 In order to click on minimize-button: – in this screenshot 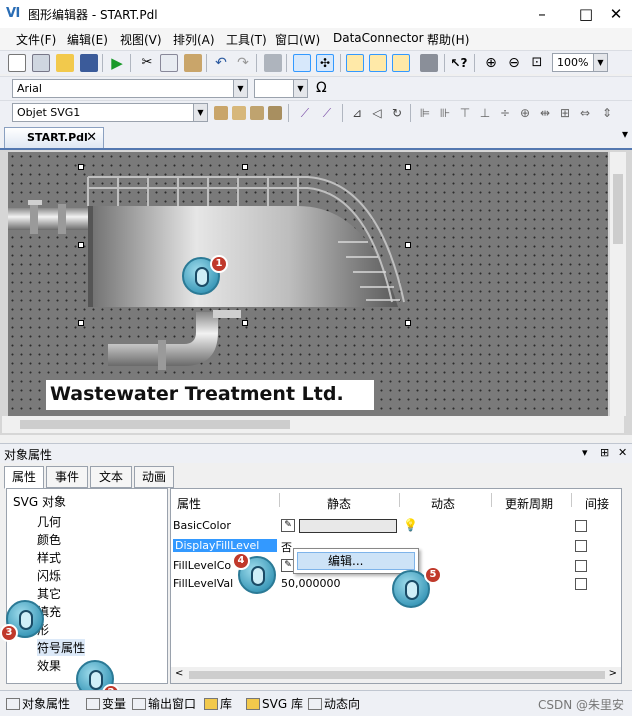, I will do `click(542, 14)`.